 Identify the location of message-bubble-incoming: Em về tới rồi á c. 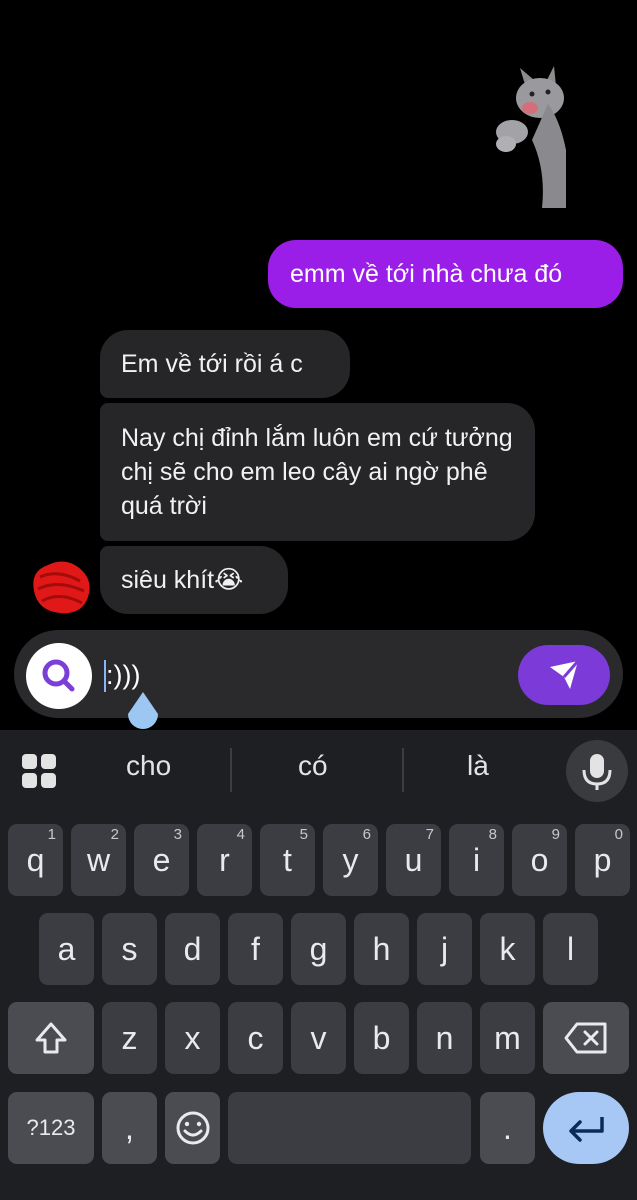
(225, 364).